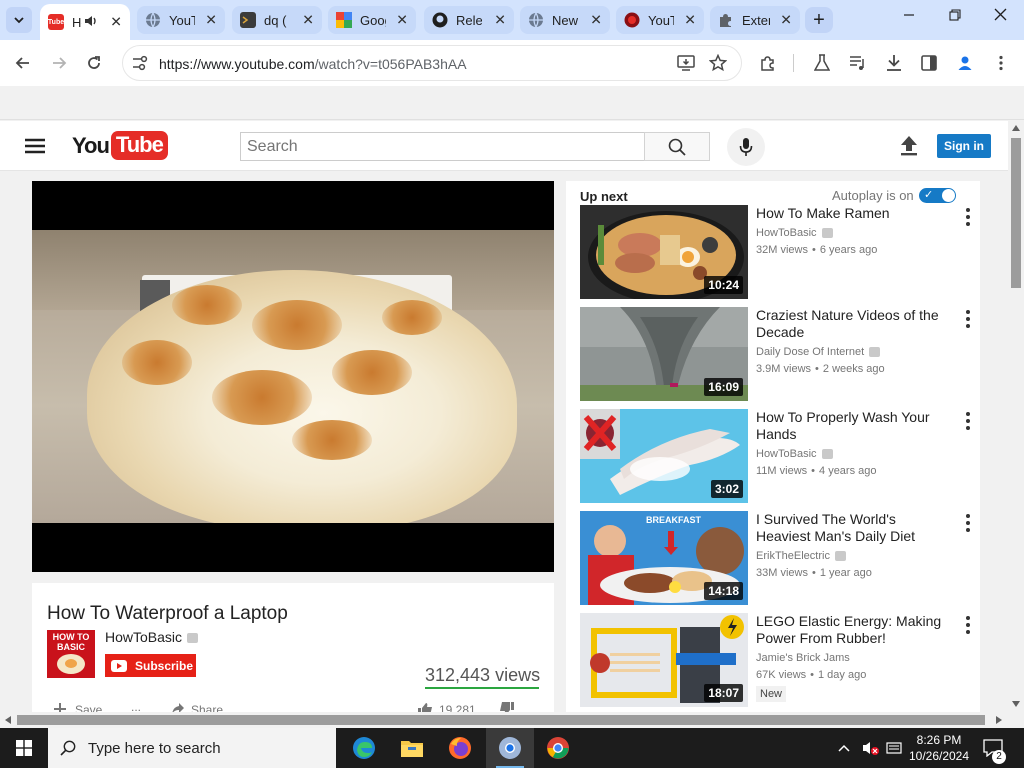  Describe the element at coordinates (929, 63) in the screenshot. I see `side-panel-button` at that location.